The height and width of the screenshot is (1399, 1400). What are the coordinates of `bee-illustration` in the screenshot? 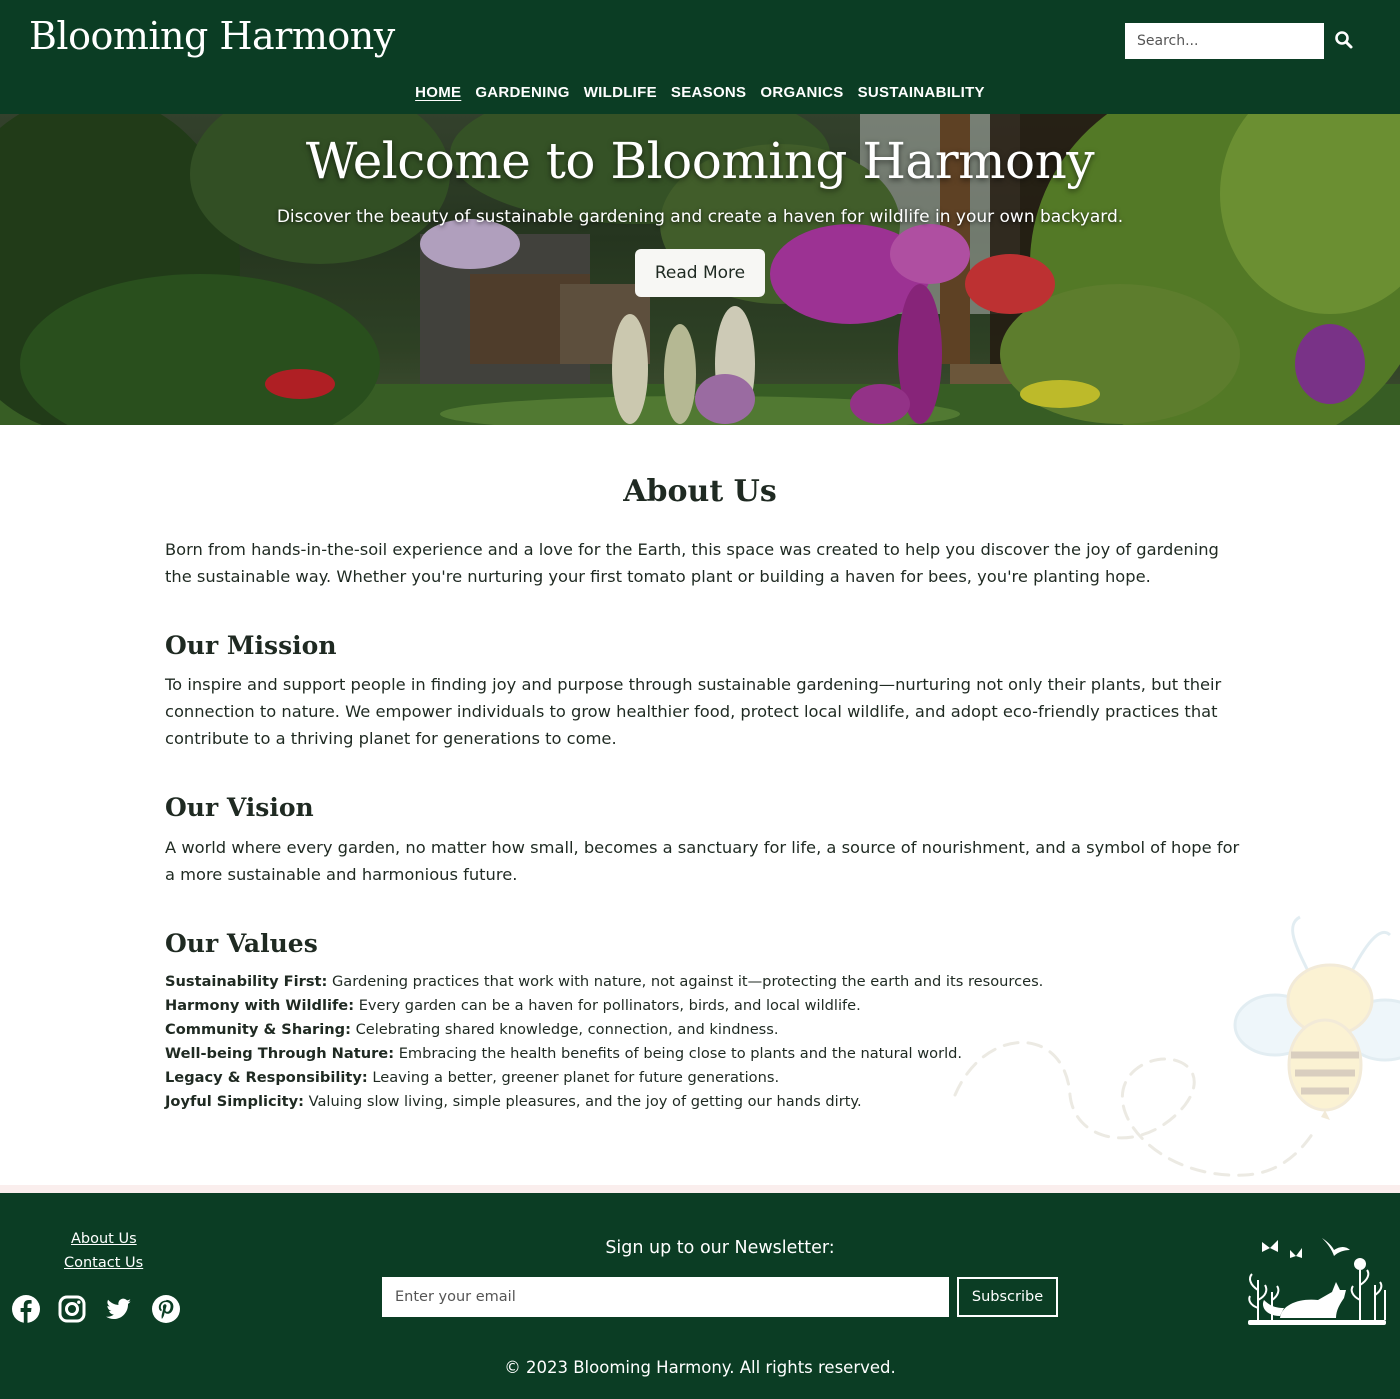 It's located at (1176, 1046).